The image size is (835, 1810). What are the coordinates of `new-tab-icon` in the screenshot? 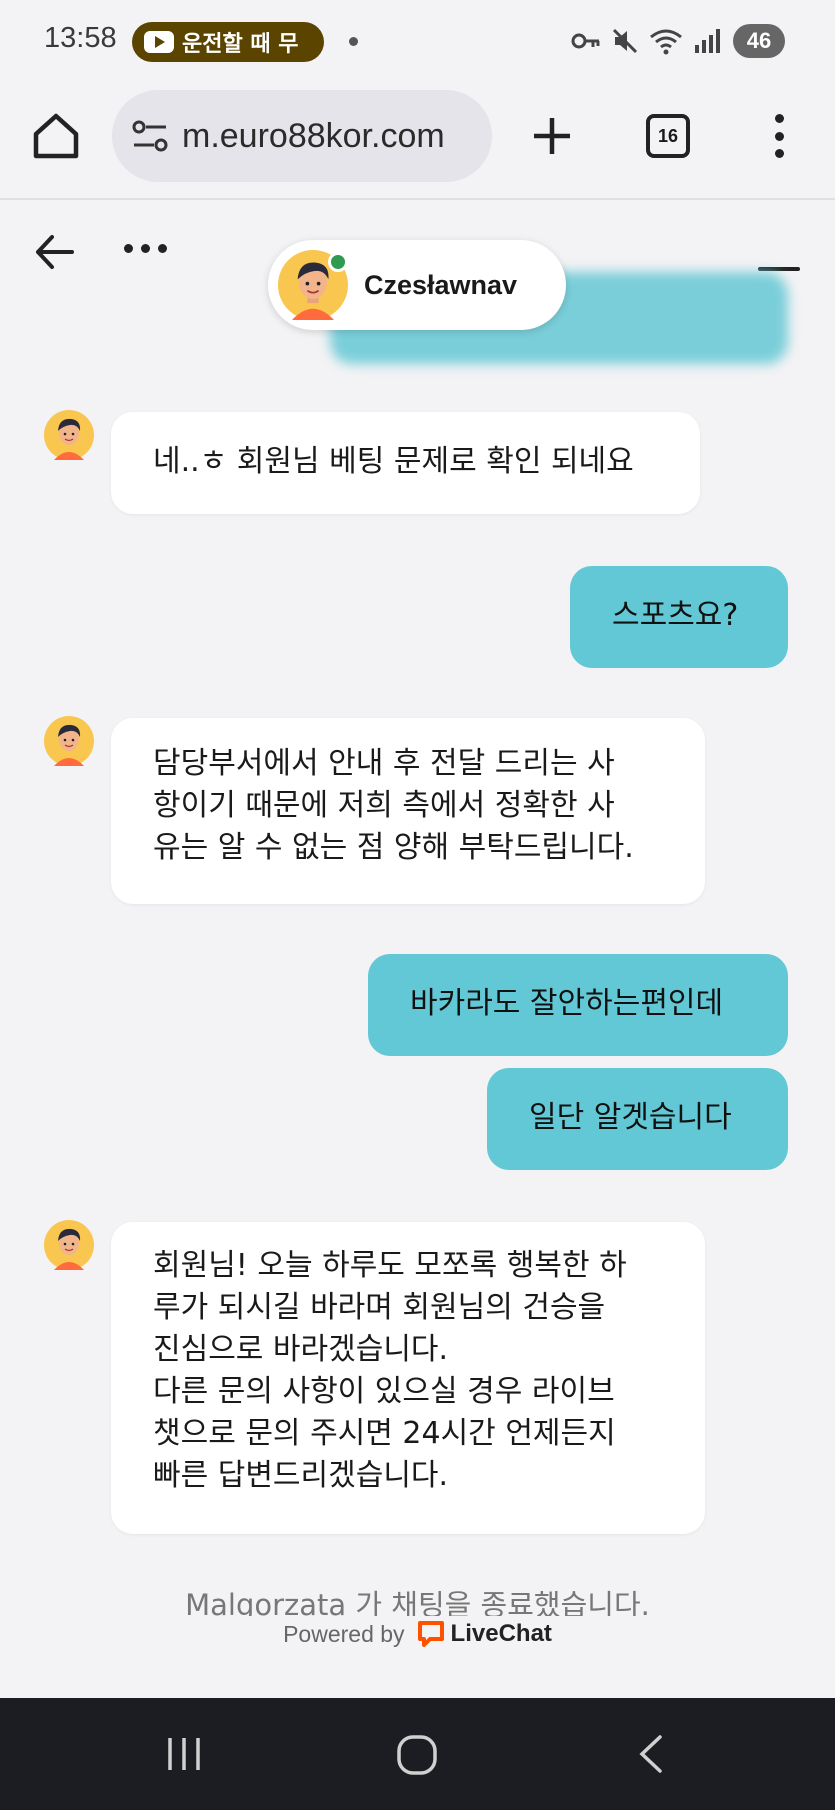 It's located at (552, 136).